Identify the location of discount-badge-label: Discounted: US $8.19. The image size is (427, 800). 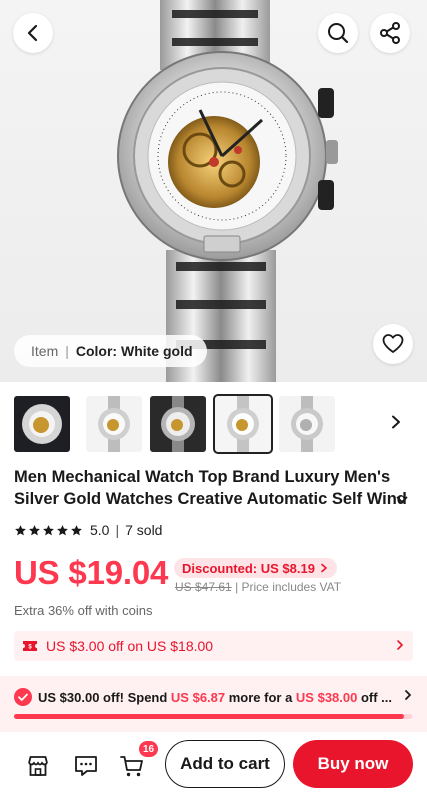
(248, 568).